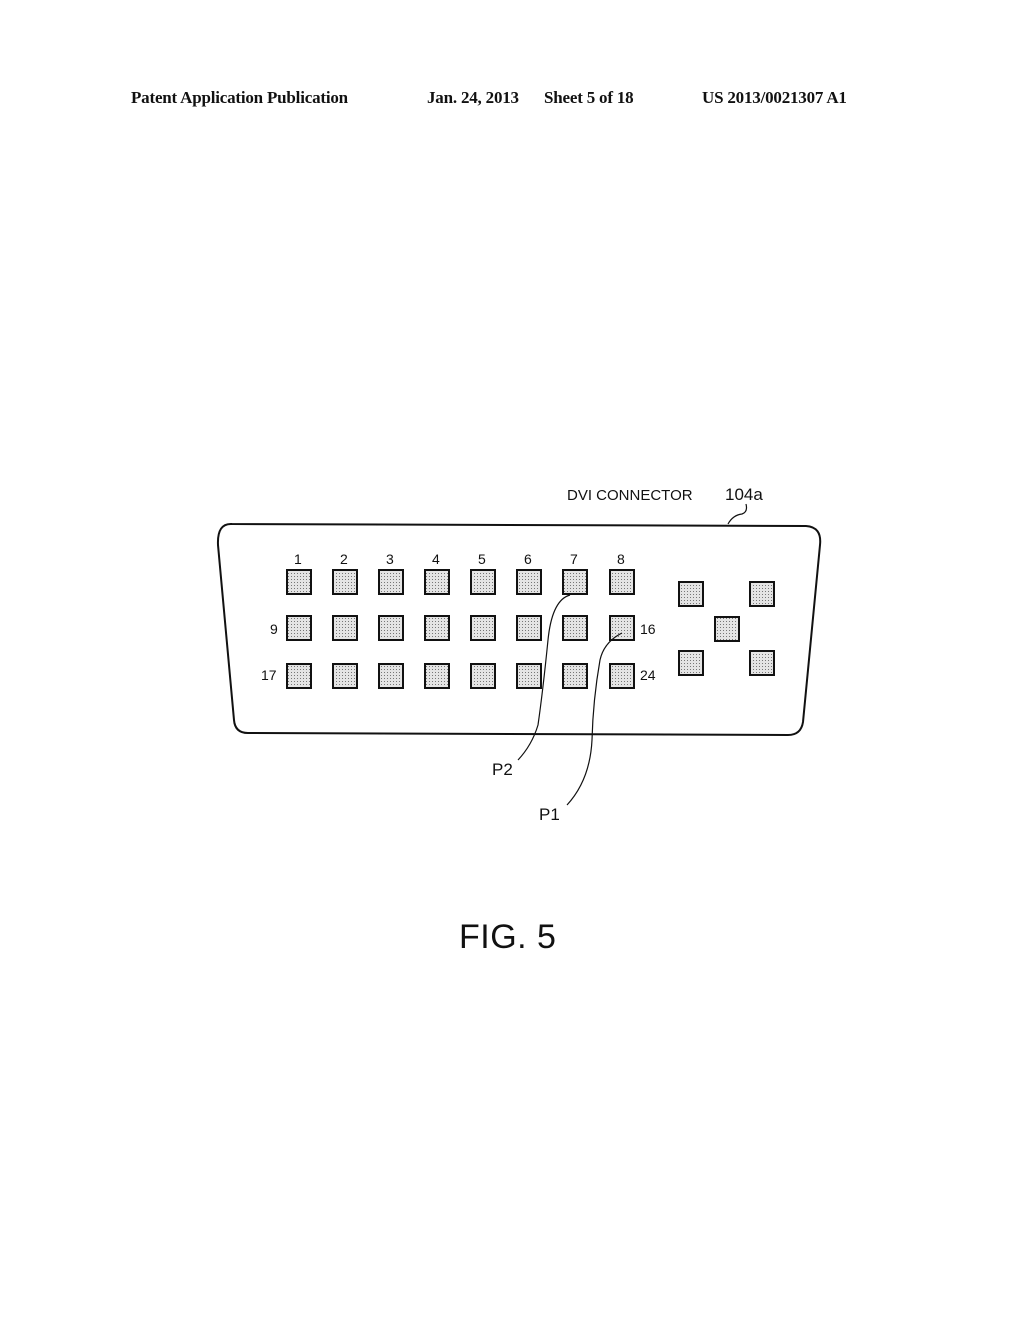 Image resolution: width=1024 pixels, height=1320 pixels. I want to click on analog-pin-c3, so click(727, 629).